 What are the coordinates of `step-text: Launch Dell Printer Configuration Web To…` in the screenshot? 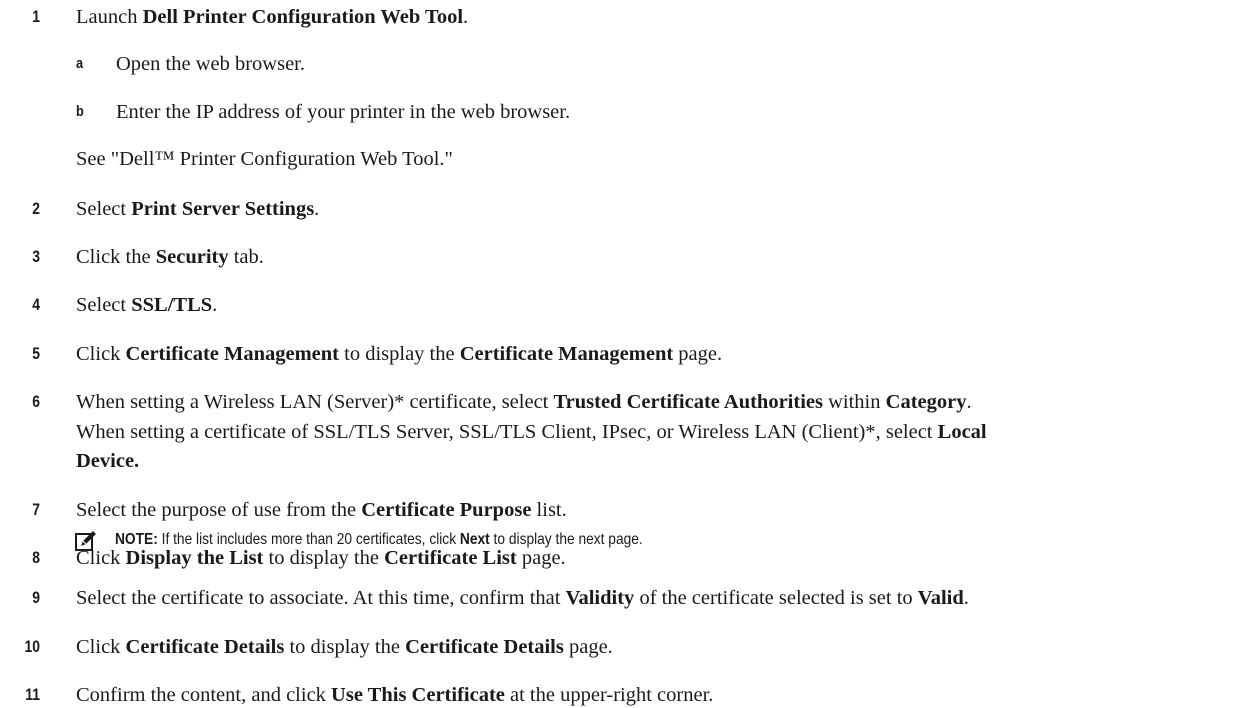 It's located at (272, 17).